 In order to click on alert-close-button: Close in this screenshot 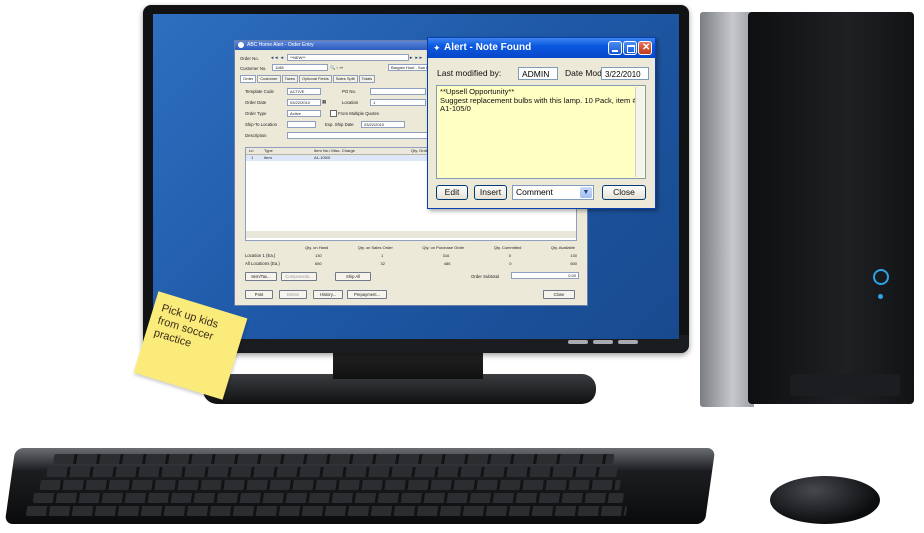, I will do `click(624, 192)`.